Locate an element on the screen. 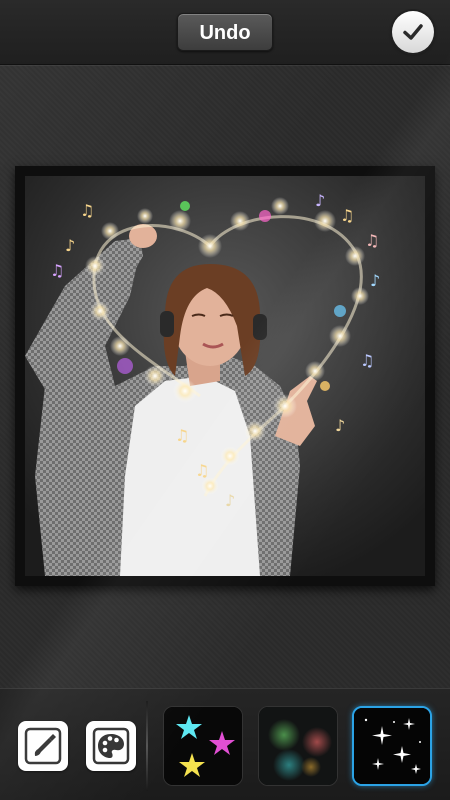  sparkles-effect-thumbnail is located at coordinates (392, 746).